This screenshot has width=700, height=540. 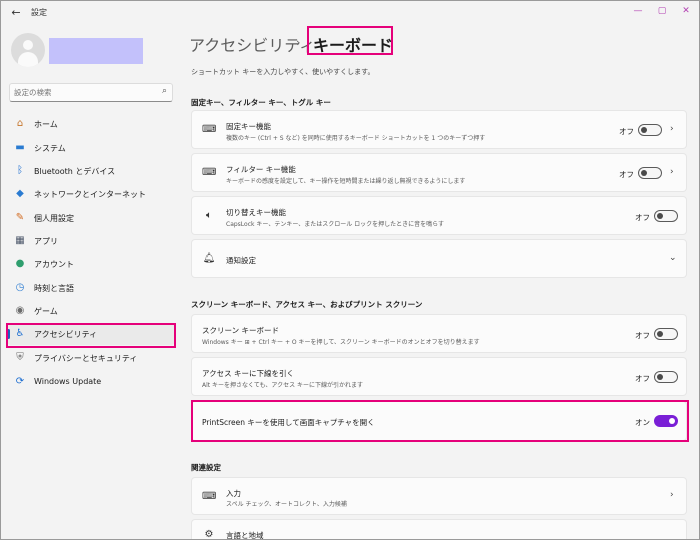 I want to click on notifications-title: 通知設定, so click(x=241, y=260).